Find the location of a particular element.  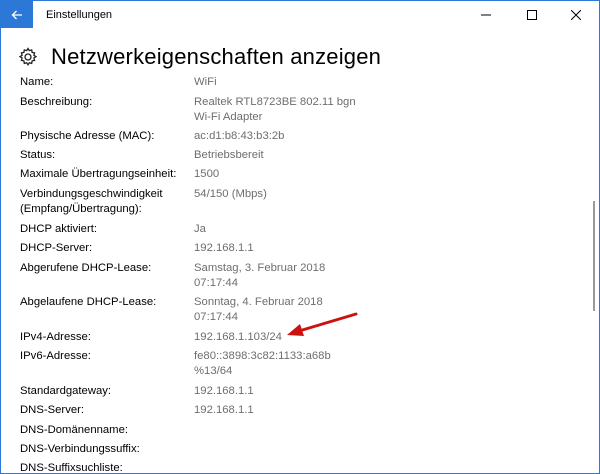

back-arrow-icon is located at coordinates (16, 14).